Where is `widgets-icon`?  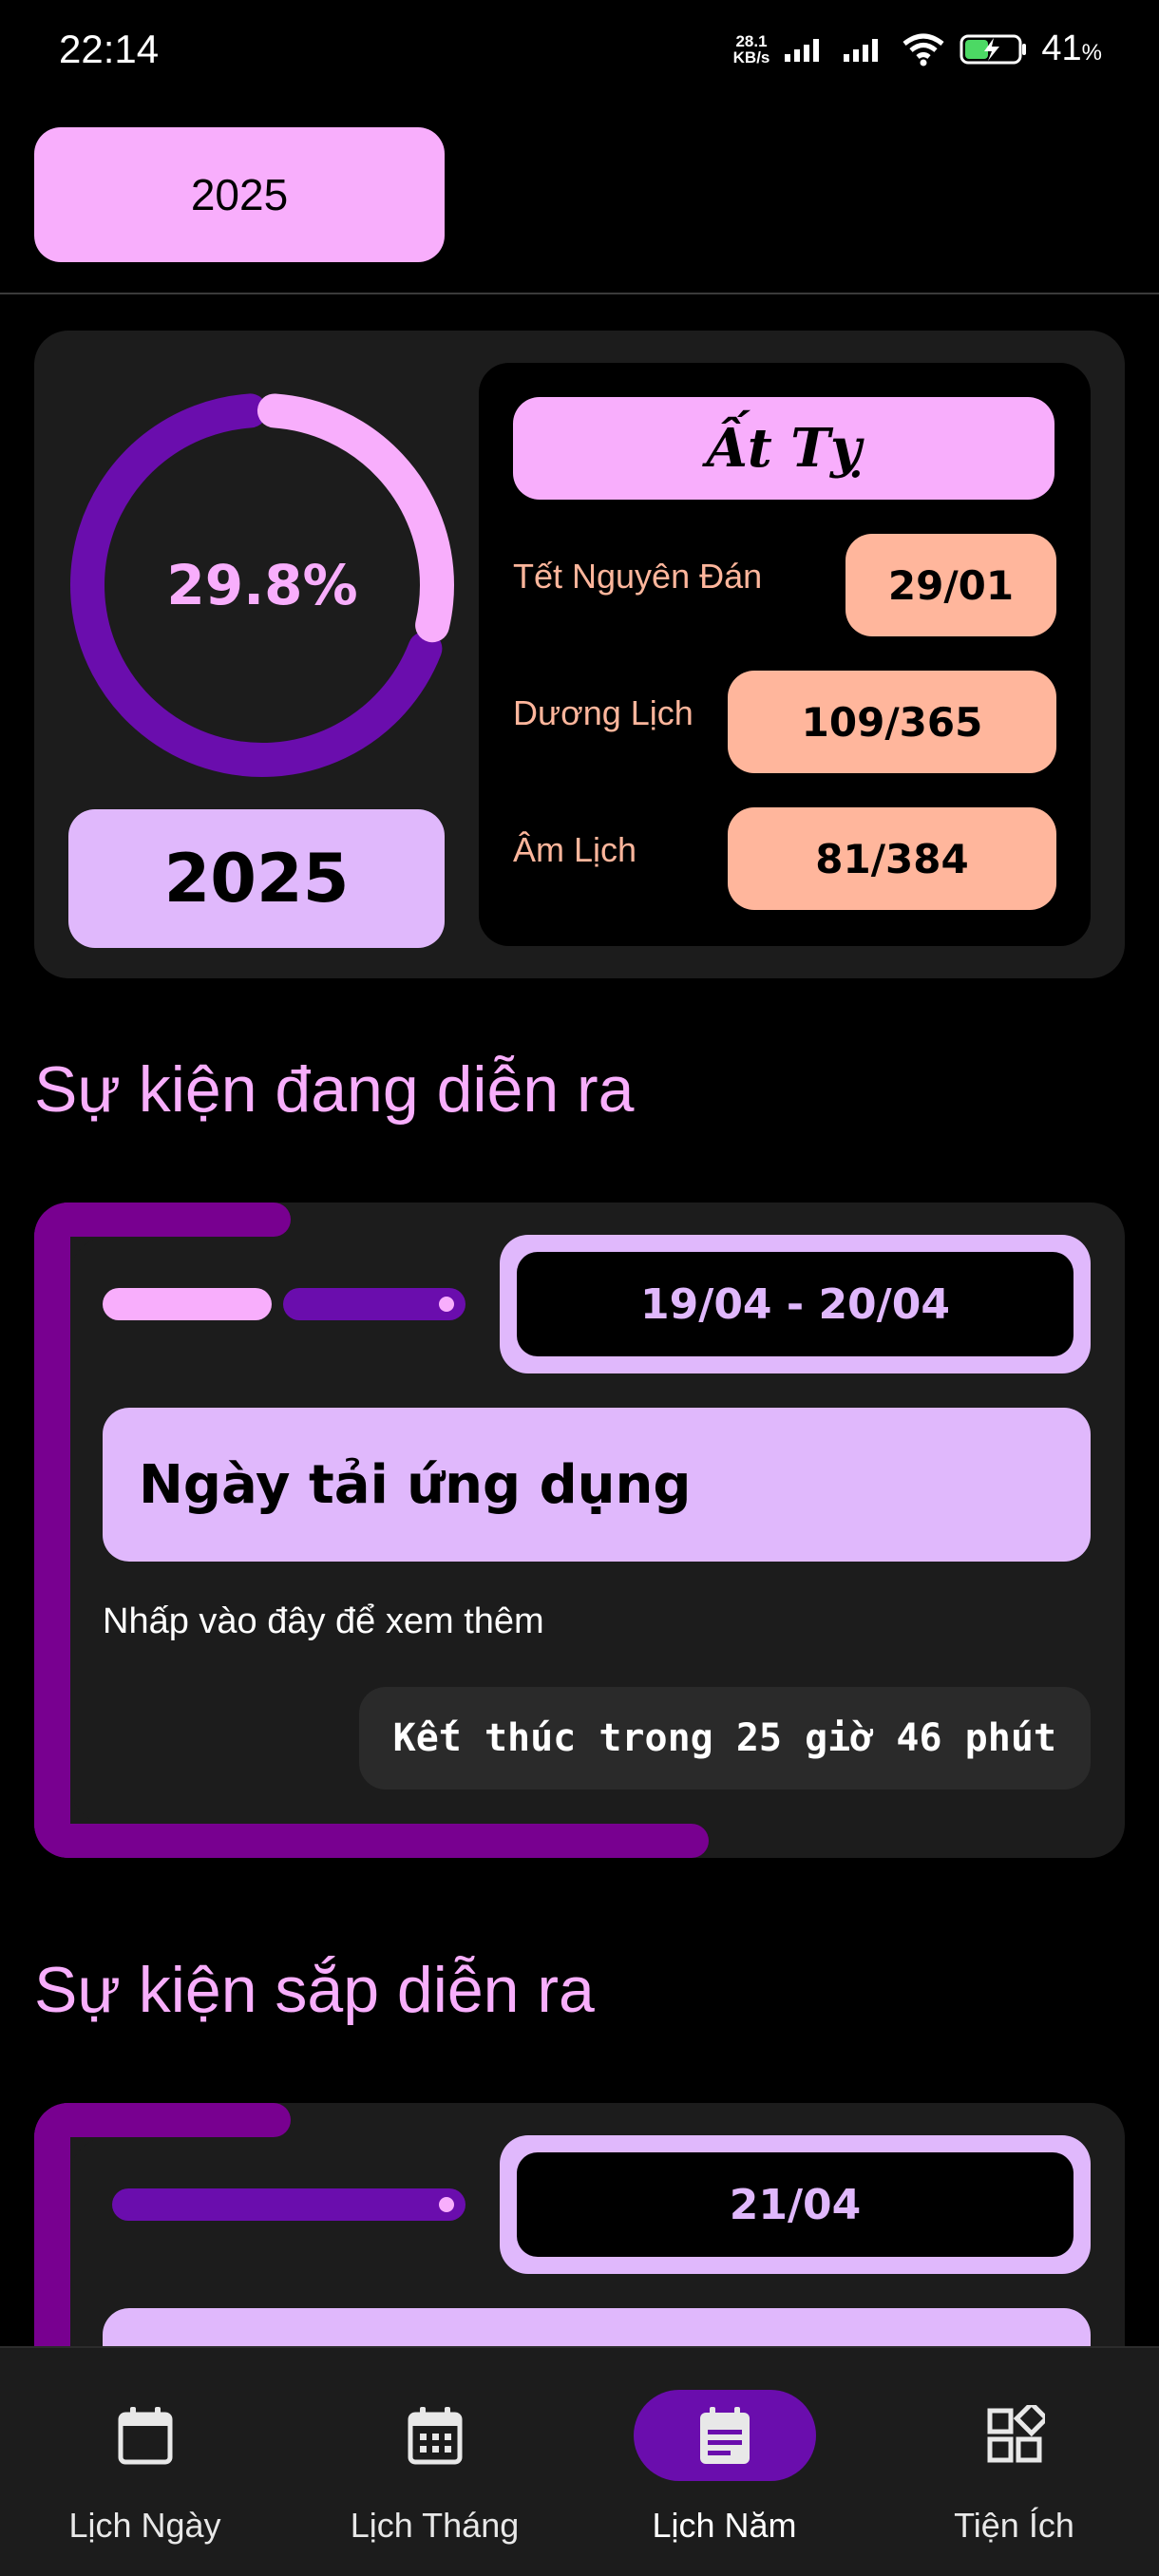
widgets-icon is located at coordinates (1016, 2434).